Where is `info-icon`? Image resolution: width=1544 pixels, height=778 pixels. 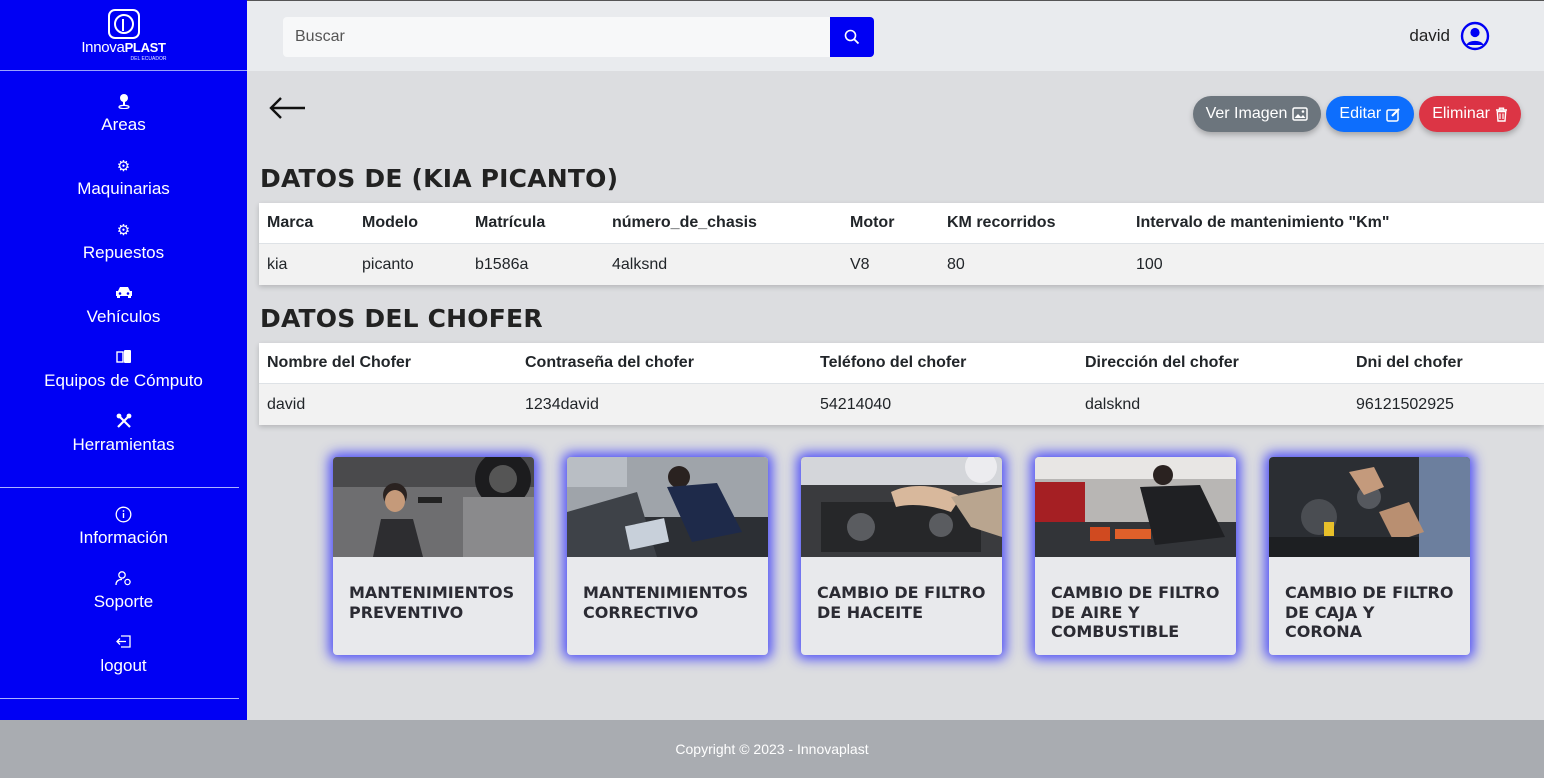 info-icon is located at coordinates (123, 515).